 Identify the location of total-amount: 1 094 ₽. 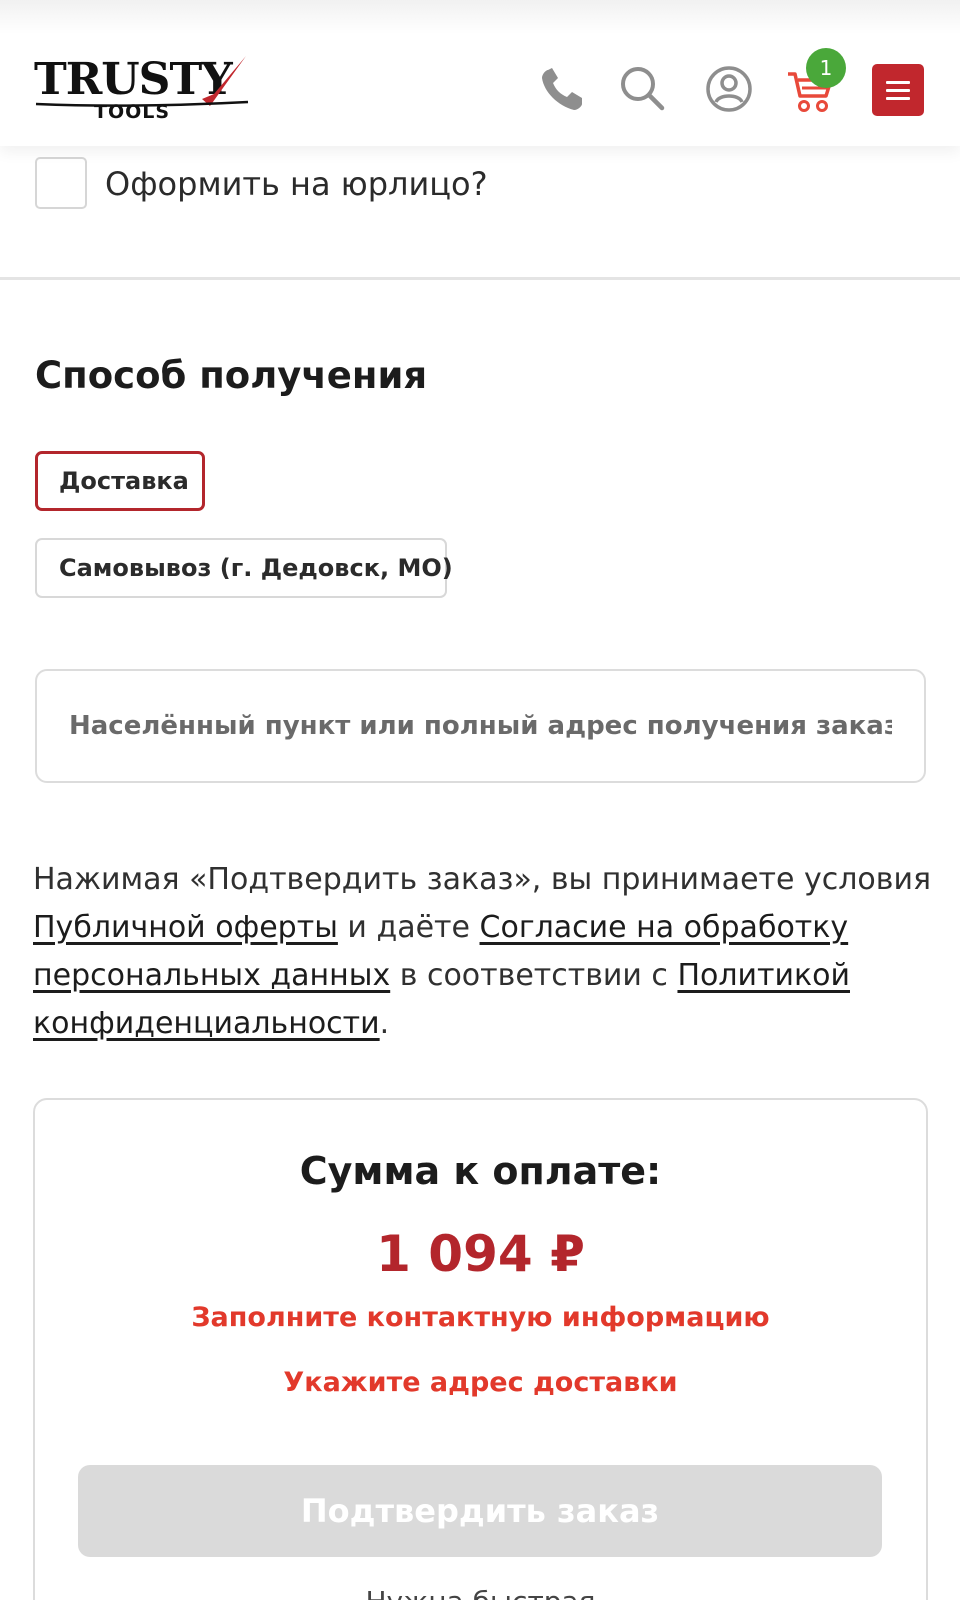
(480, 1254).